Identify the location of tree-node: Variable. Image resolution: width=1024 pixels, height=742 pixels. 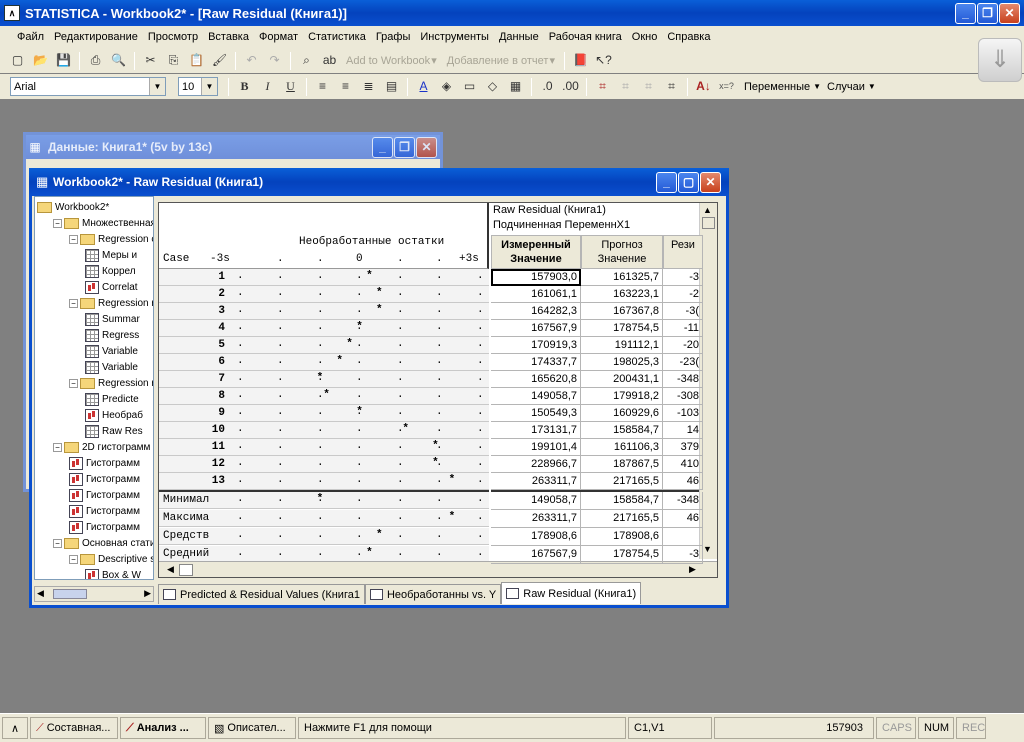
(111, 367).